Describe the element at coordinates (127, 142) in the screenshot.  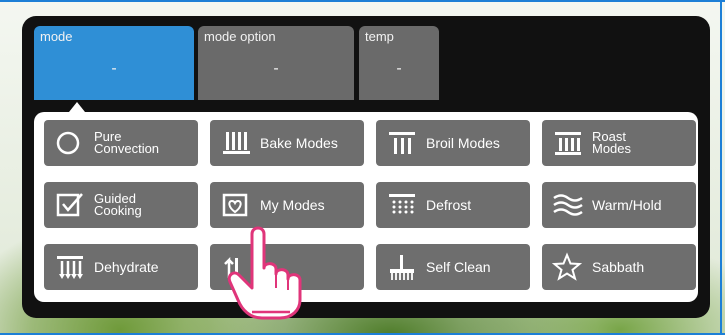
I see `button-label: Pure Convection` at that location.